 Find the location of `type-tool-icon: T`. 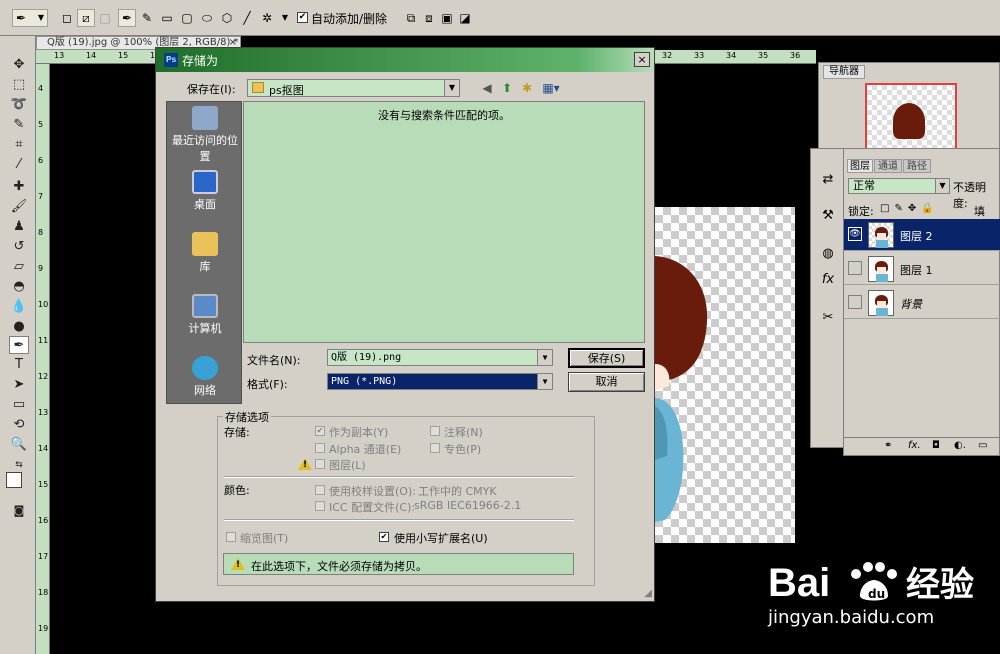

type-tool-icon: T is located at coordinates (19, 365).